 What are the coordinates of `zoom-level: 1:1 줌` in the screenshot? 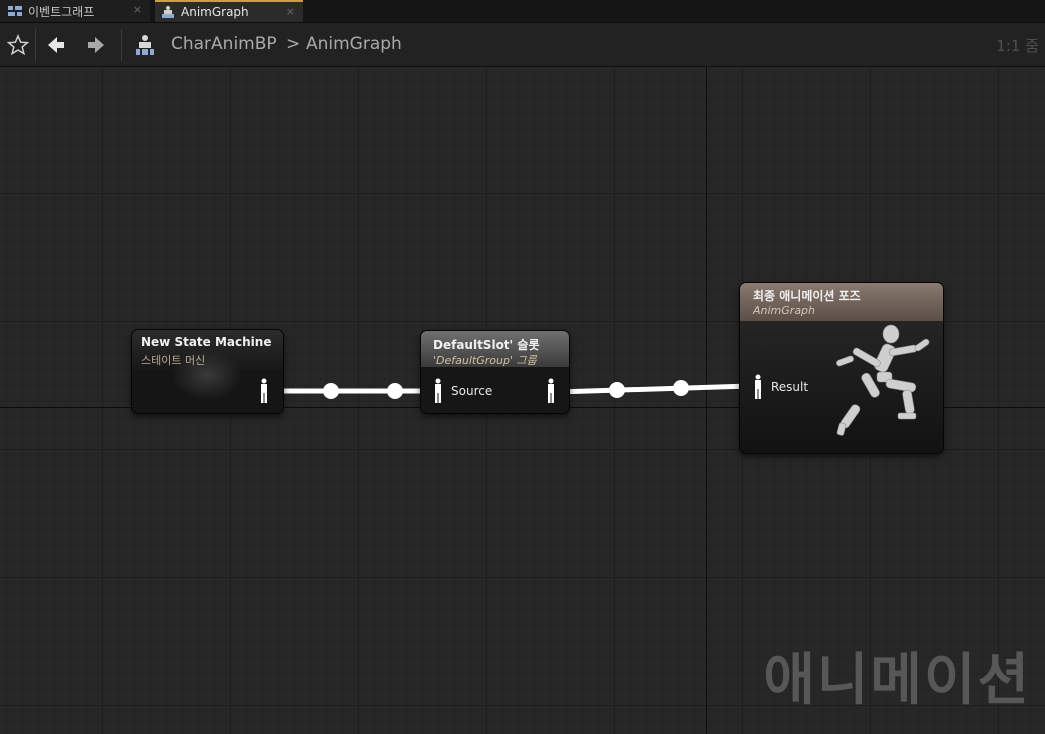 It's located at (1017, 46).